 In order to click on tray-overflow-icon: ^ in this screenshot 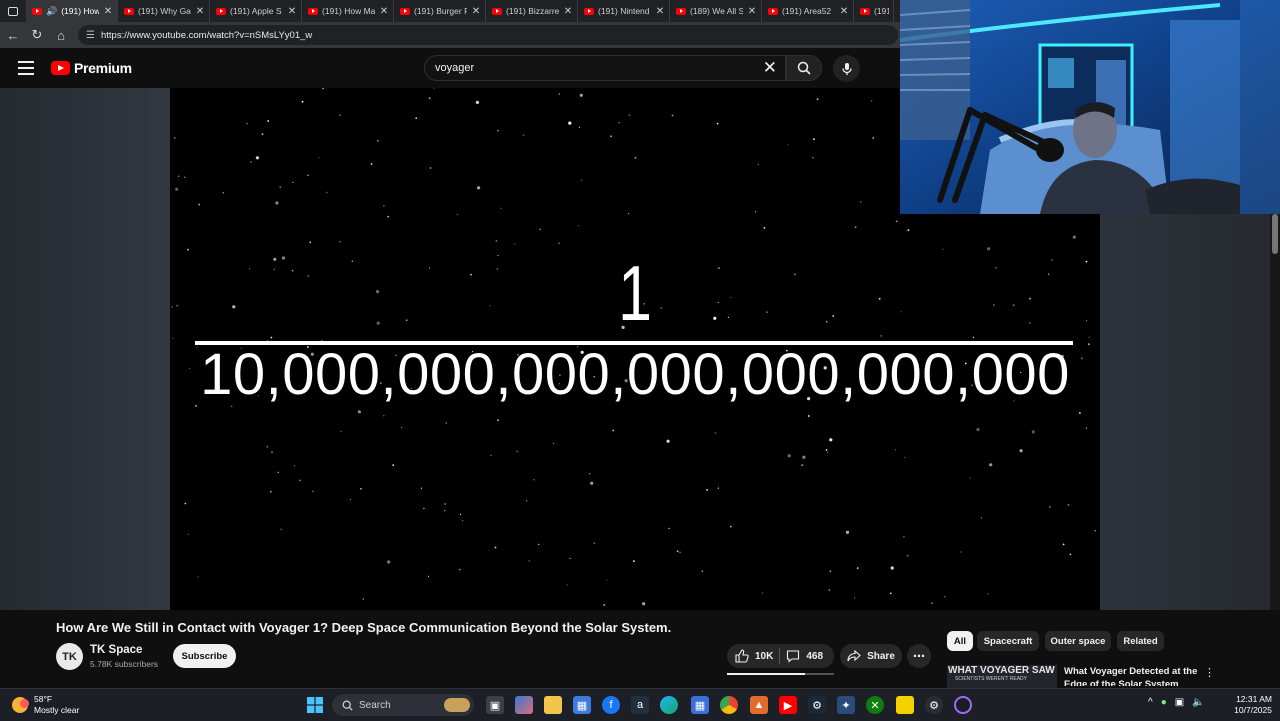, I will do `click(1150, 702)`.